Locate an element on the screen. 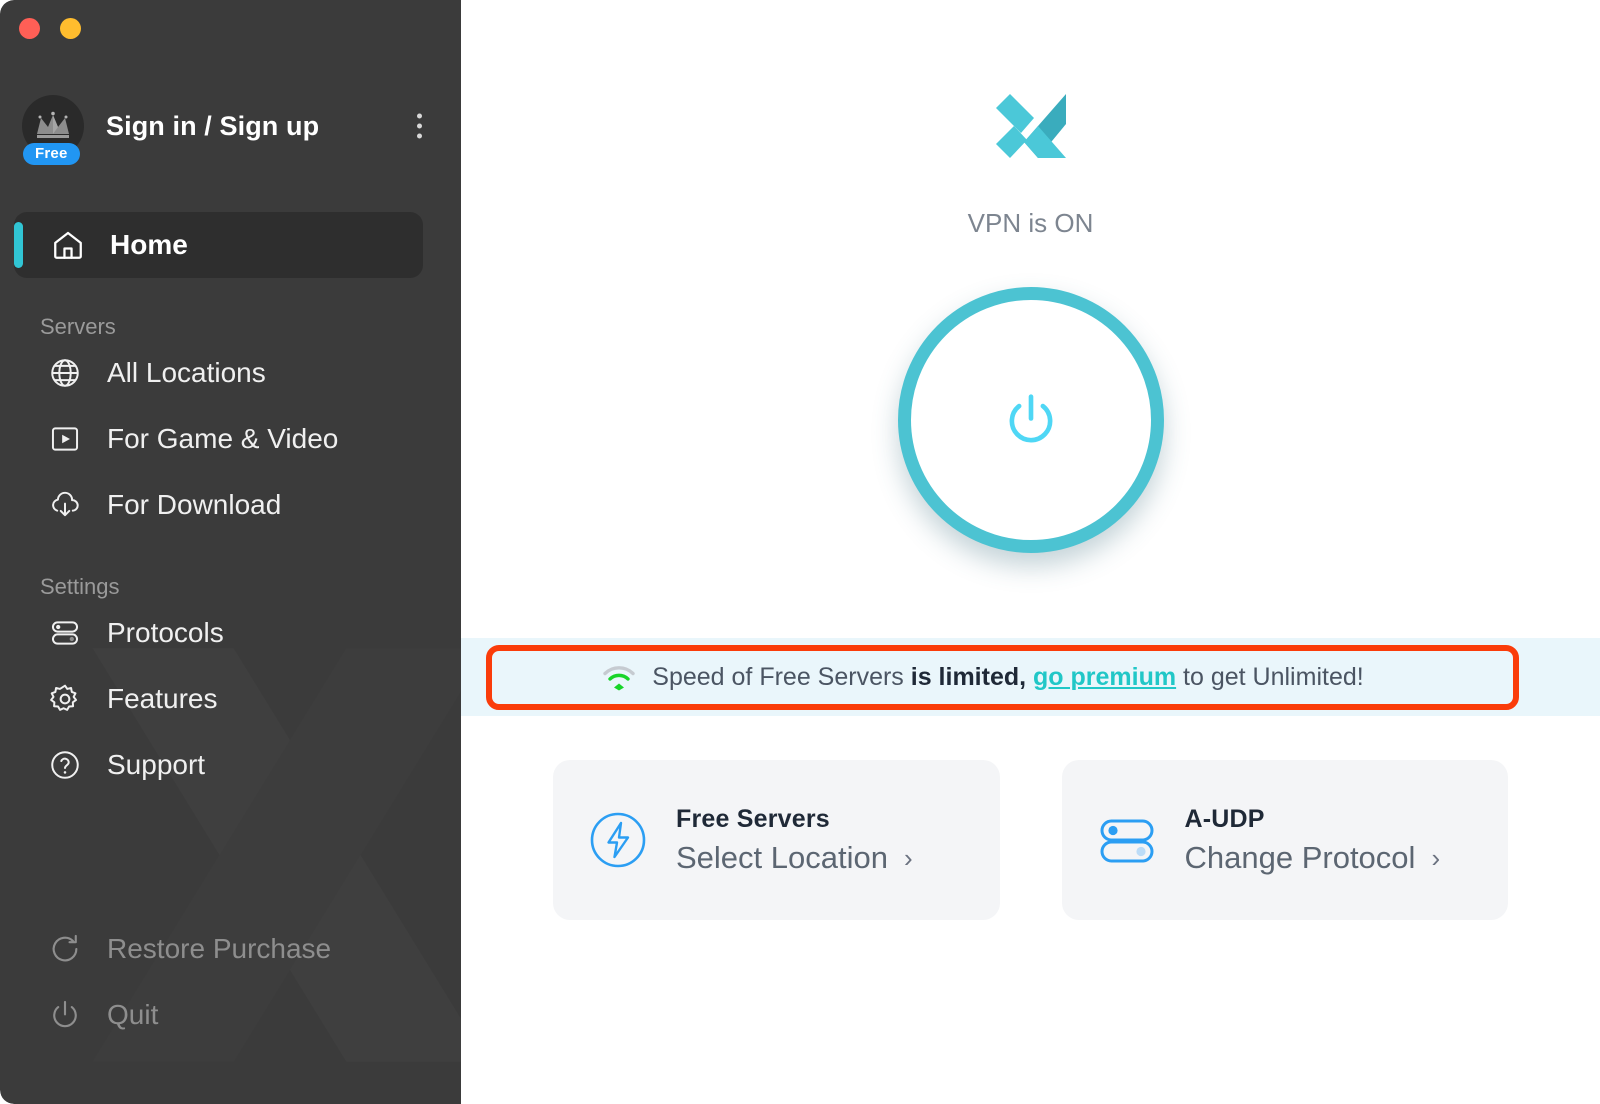 The image size is (1600, 1104). sidebar-item-label-support: Support is located at coordinates (156, 764).